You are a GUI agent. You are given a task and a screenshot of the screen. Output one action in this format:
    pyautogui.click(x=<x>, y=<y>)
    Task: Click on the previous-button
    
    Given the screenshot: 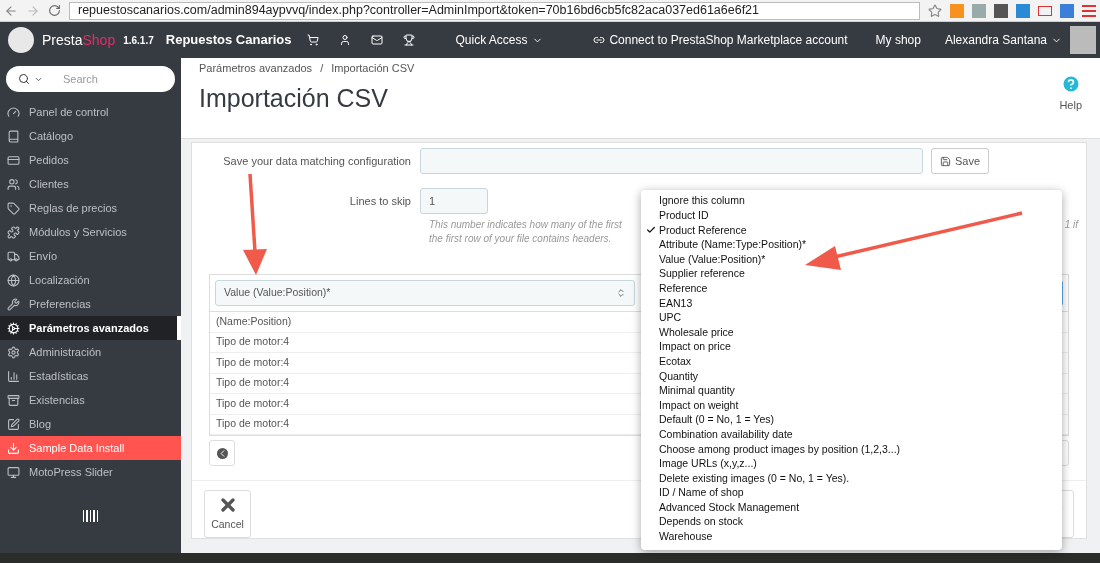 What is the action you would take?
    pyautogui.click(x=222, y=453)
    